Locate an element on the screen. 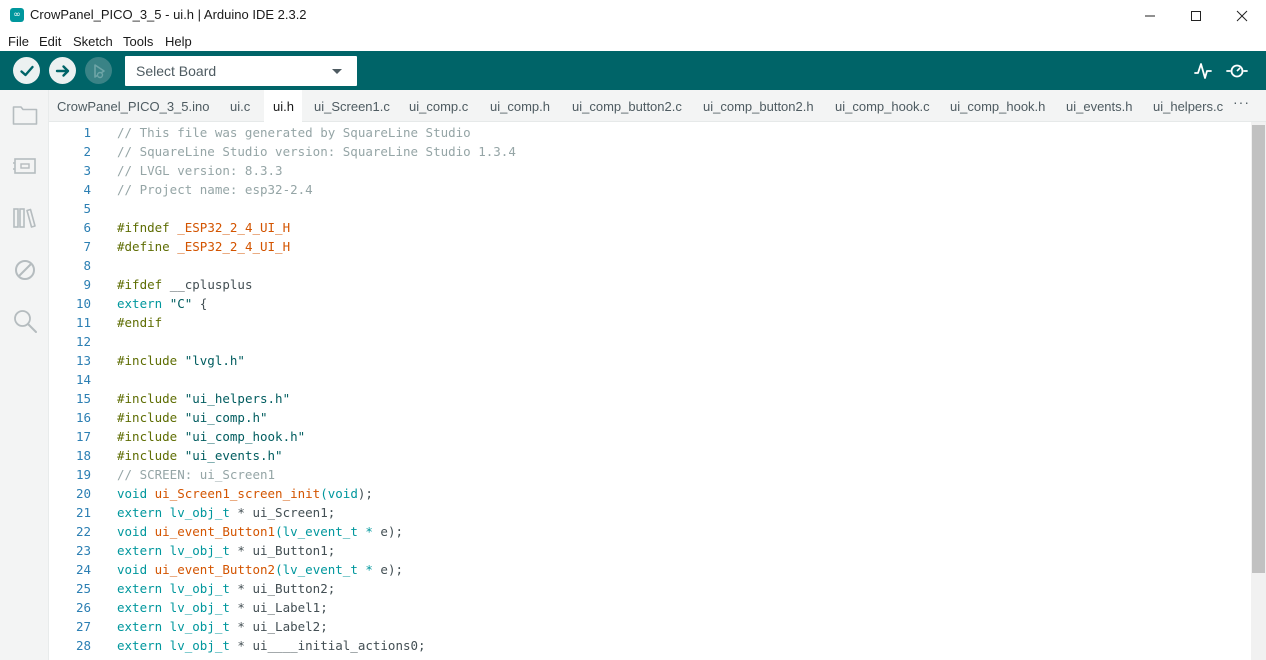  line-number: 9 is located at coordinates (87, 284).